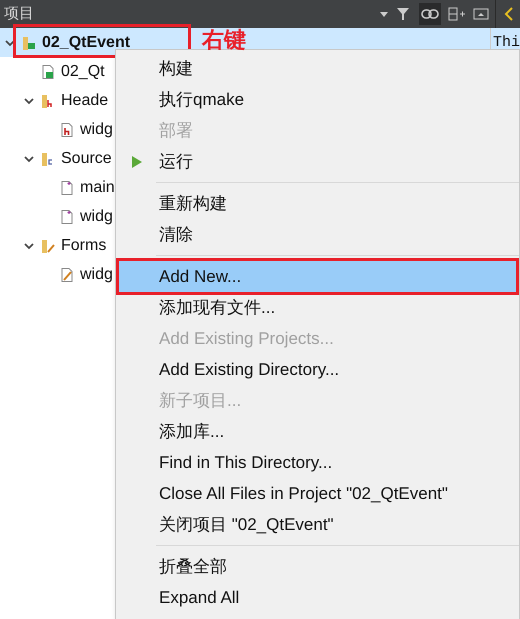  What do you see at coordinates (97, 188) in the screenshot?
I see `tree-label: main` at bounding box center [97, 188].